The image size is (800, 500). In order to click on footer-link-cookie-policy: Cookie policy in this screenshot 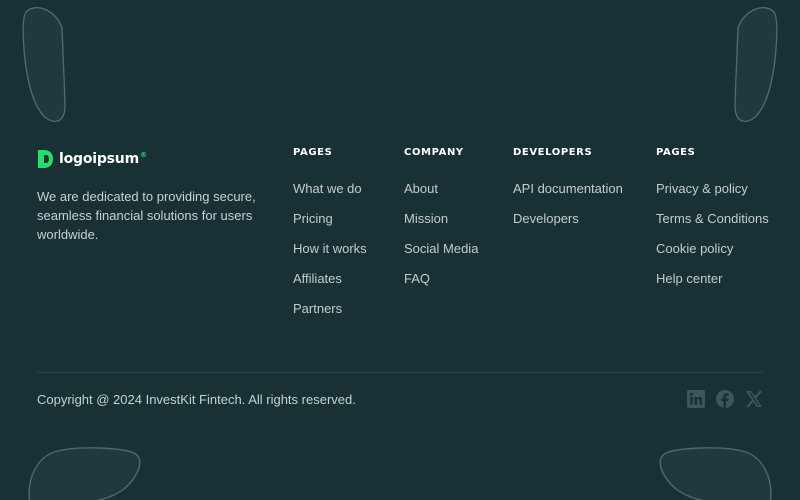, I will do `click(712, 248)`.